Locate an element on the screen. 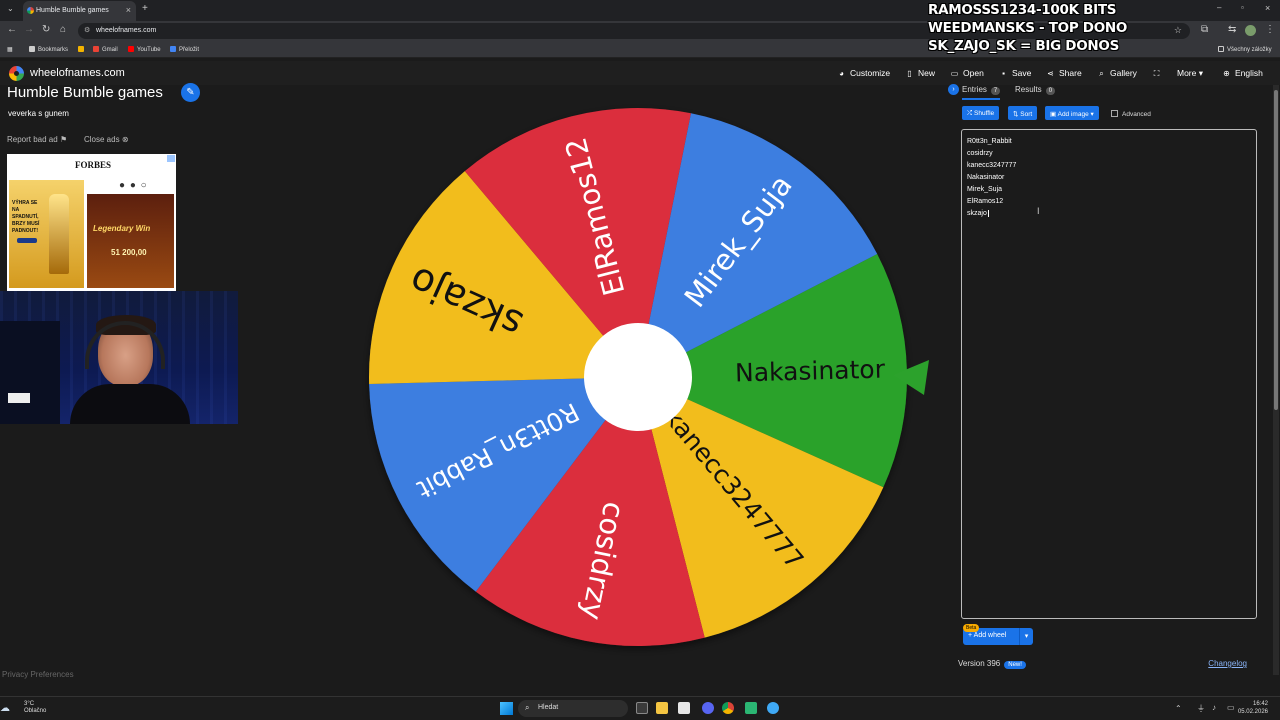  text-cursor is located at coordinates (988, 213).